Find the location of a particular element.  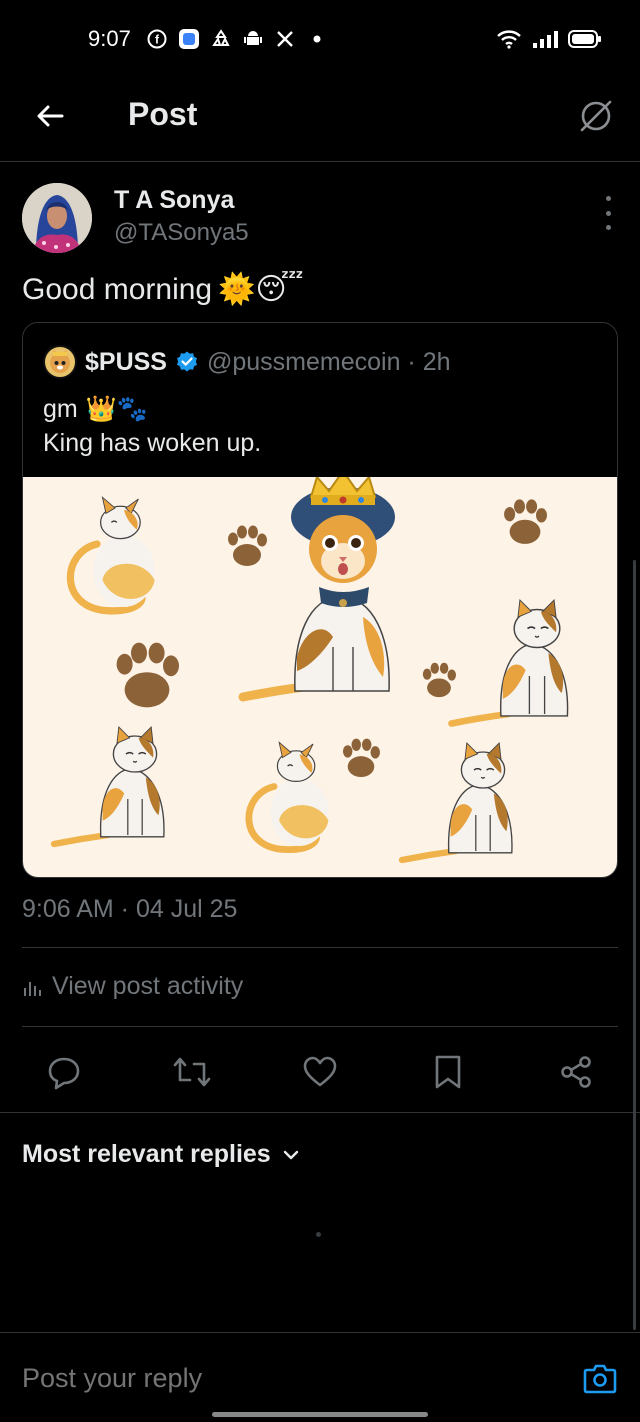

back-arrow-icon is located at coordinates (50, 116).